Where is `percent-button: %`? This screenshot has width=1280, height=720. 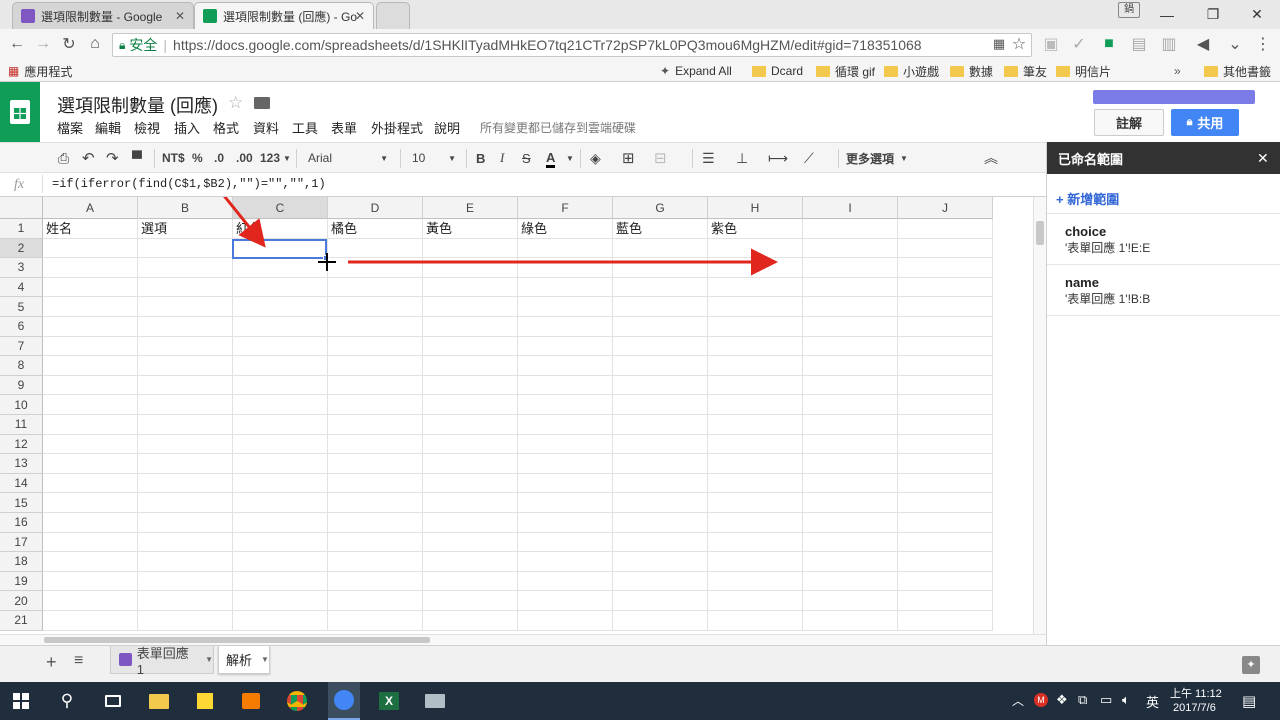 percent-button: % is located at coordinates (197, 158).